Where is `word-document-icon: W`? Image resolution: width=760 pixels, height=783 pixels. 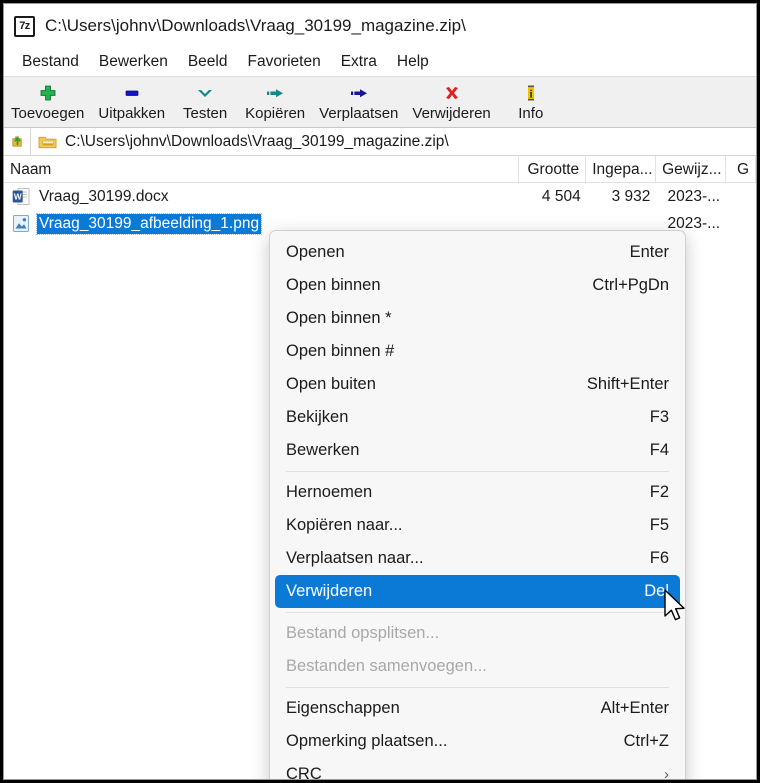
word-document-icon: W is located at coordinates (21, 196).